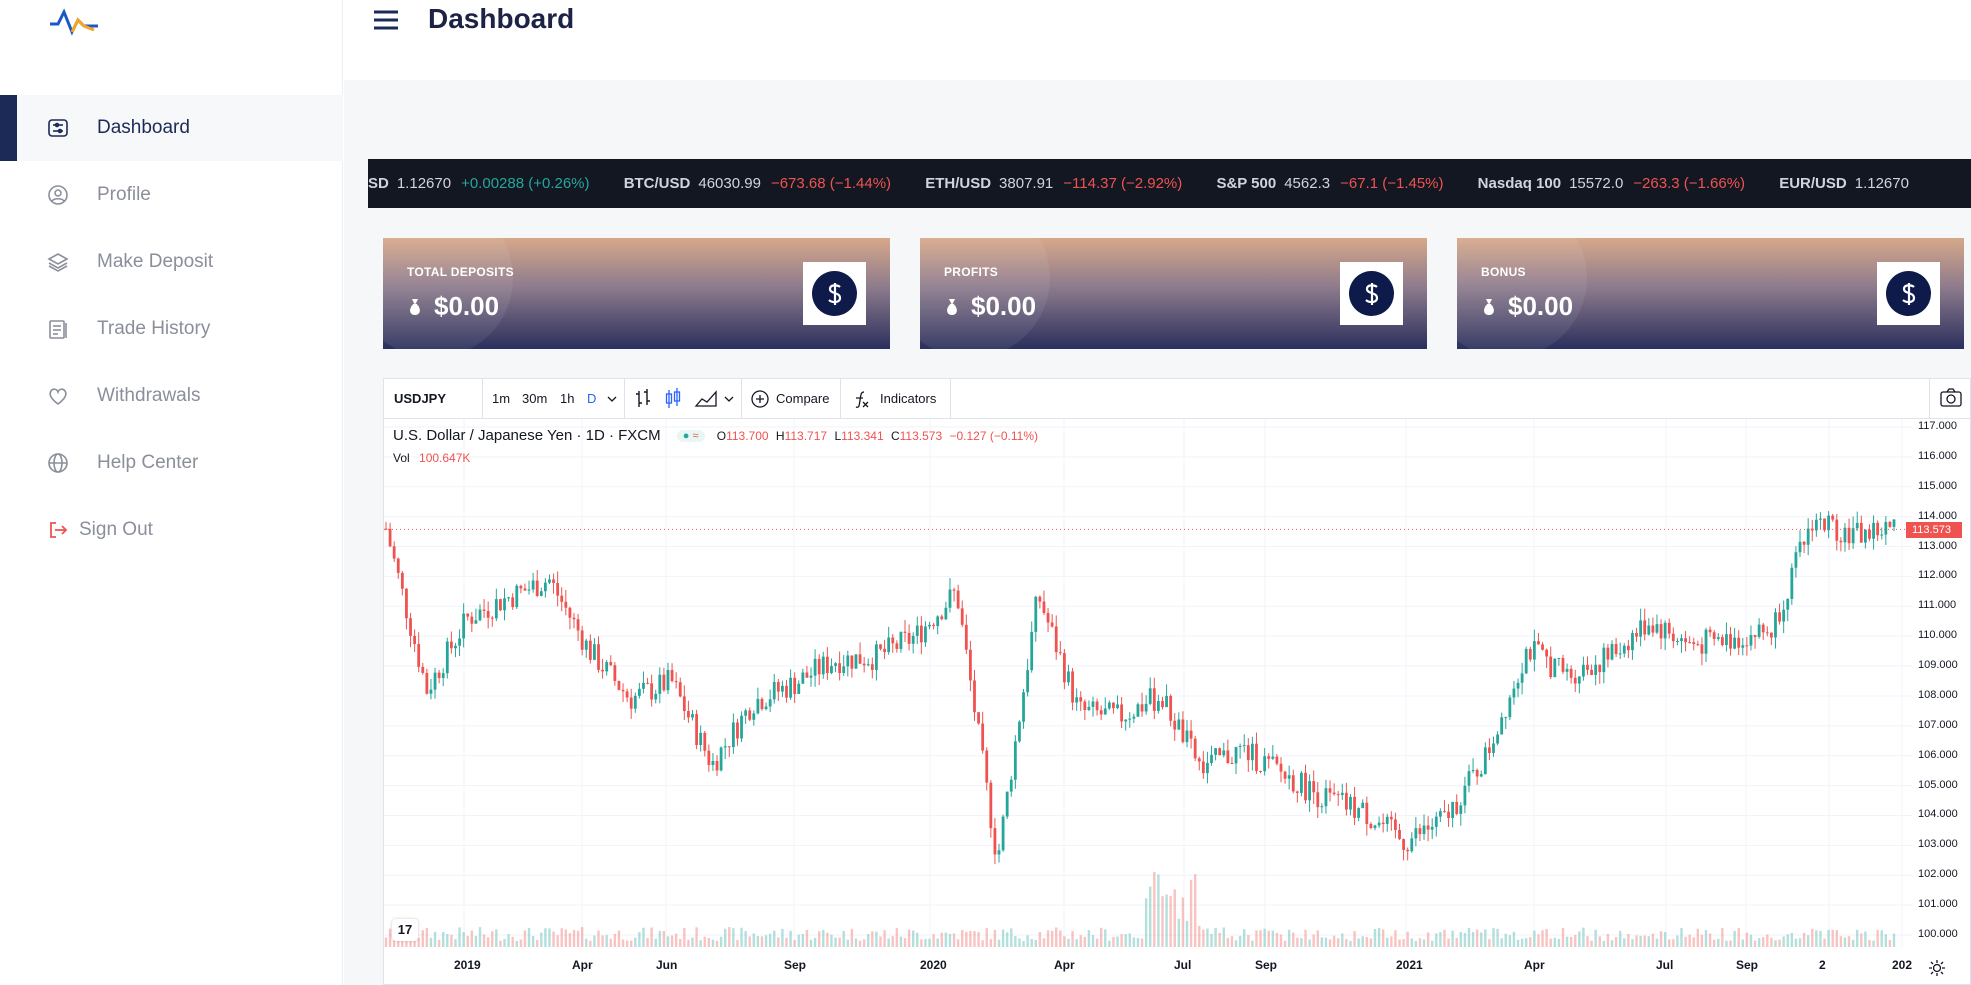  What do you see at coordinates (171, 128) in the screenshot?
I see `sidebar-item-dashboard: Dashboard` at bounding box center [171, 128].